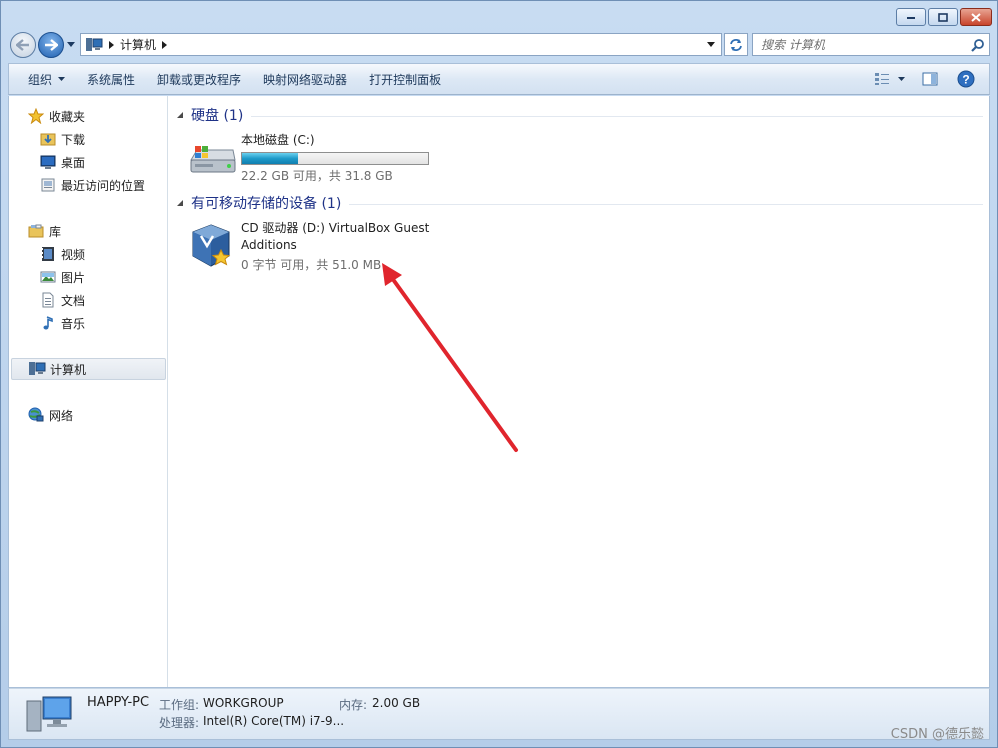  I want to click on minimize-icon, so click(911, 18).